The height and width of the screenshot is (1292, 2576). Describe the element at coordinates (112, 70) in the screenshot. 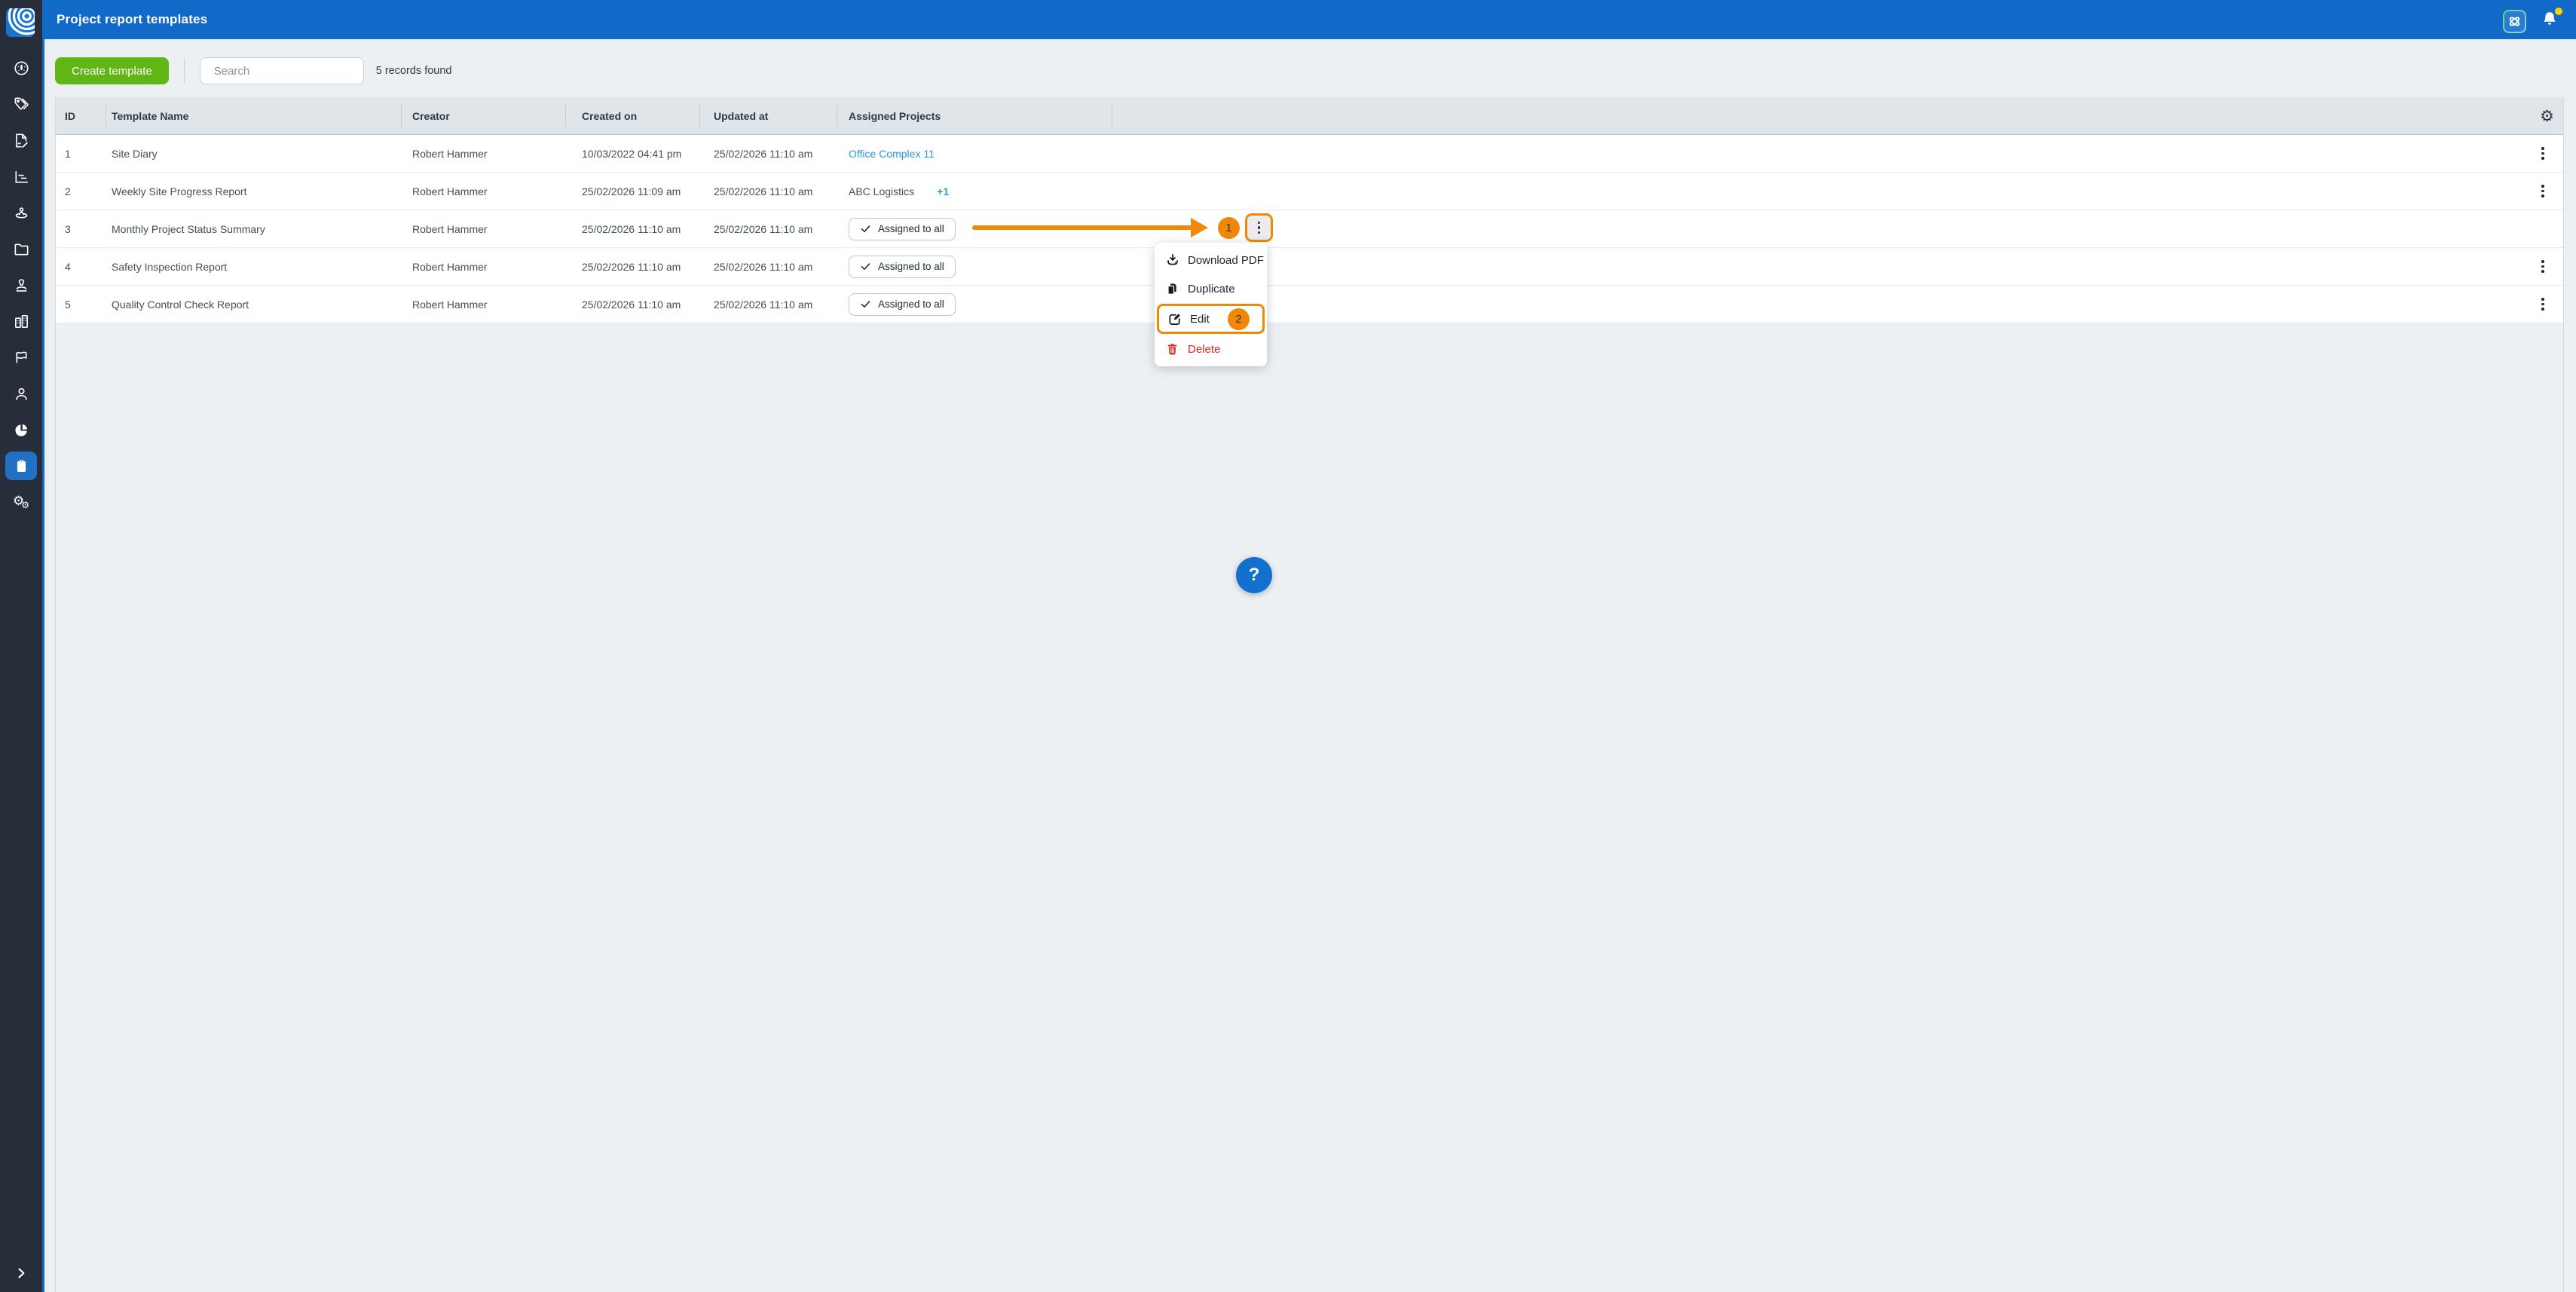

I see `create-template-button: Create template` at that location.